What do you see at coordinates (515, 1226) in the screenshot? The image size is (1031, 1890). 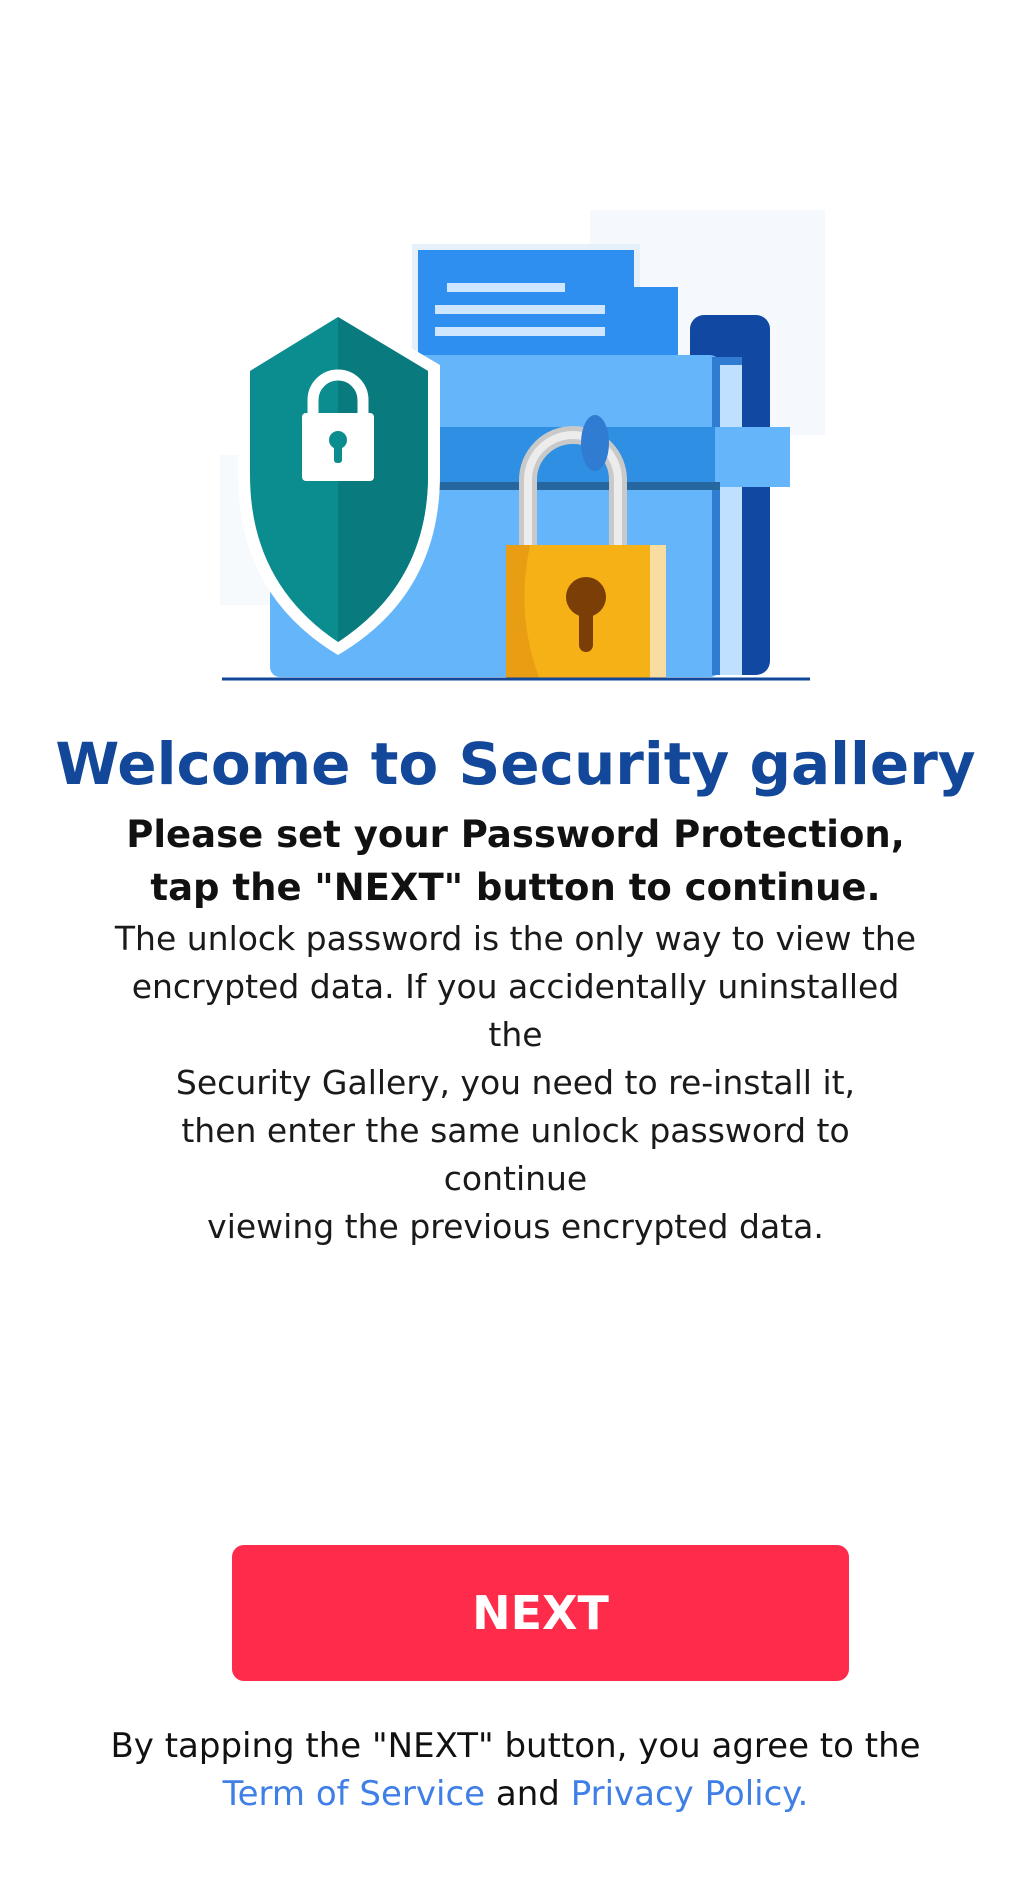 I see `info-line: viewing the previous encrypted data.` at bounding box center [515, 1226].